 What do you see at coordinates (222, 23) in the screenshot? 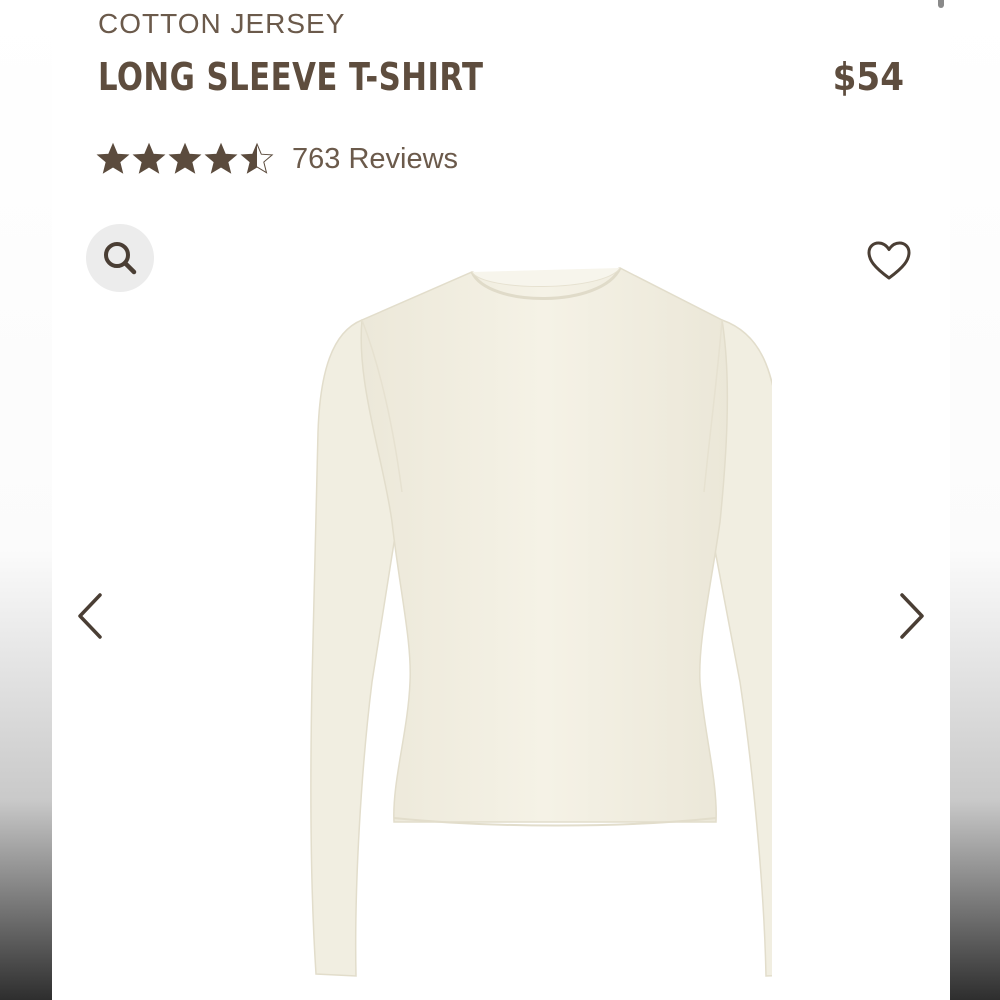
I see `product-category: COTTON JERSEY` at bounding box center [222, 23].